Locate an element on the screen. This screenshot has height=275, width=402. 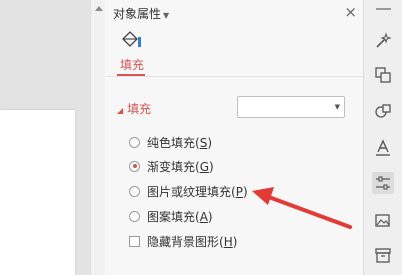
archive-icon is located at coordinates (383, 255).